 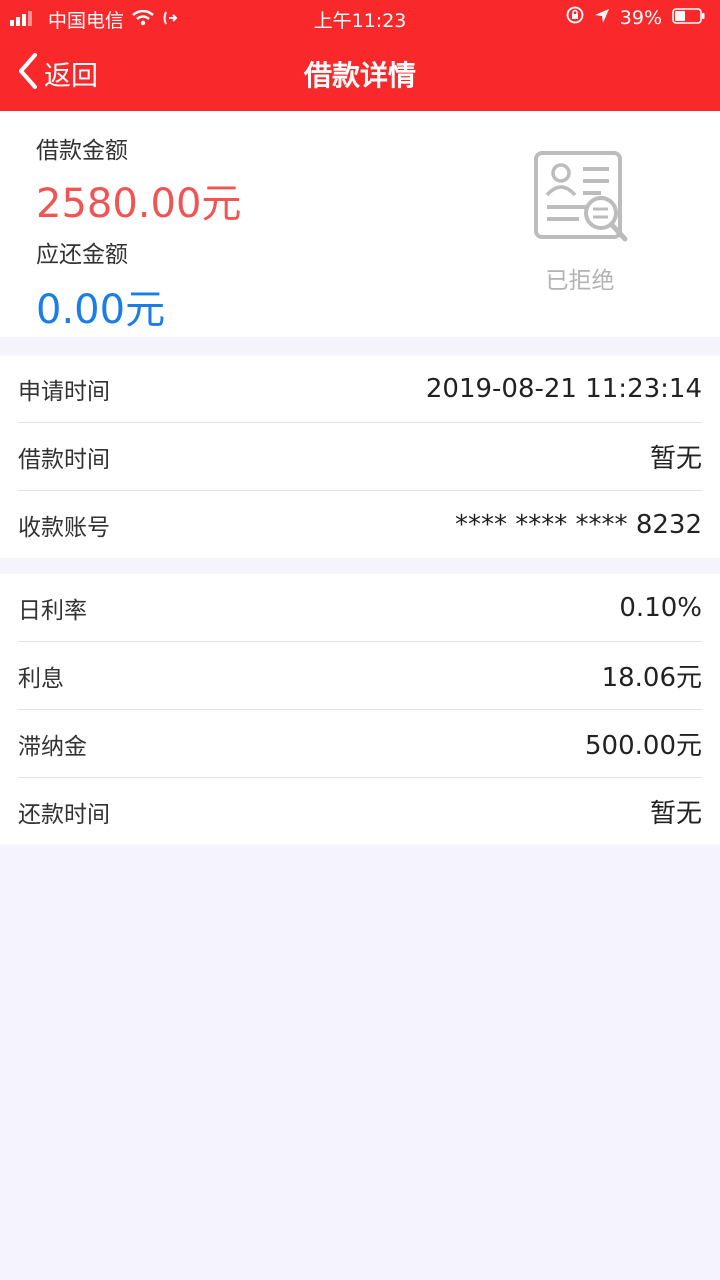 I want to click on detail-row: 借款时间 暂无, so click(x=360, y=456).